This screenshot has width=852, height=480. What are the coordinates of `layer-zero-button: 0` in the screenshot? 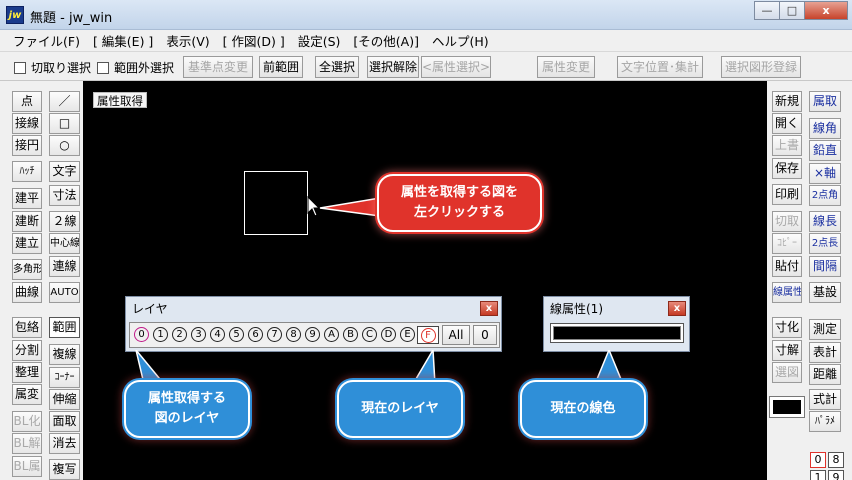 It's located at (485, 335).